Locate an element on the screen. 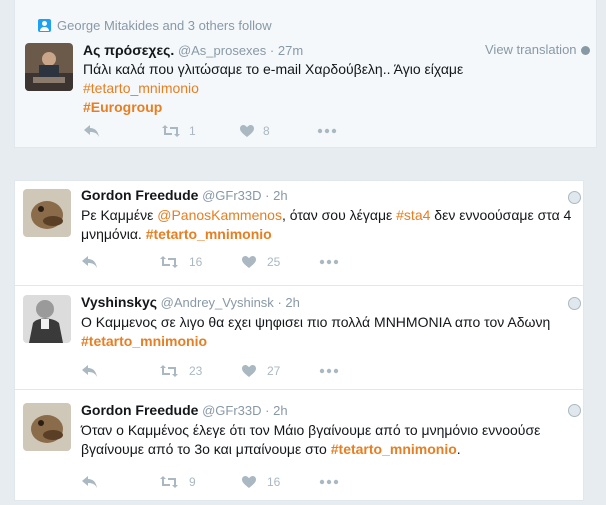 This screenshot has width=606, height=505. like-count: 27 is located at coordinates (274, 371).